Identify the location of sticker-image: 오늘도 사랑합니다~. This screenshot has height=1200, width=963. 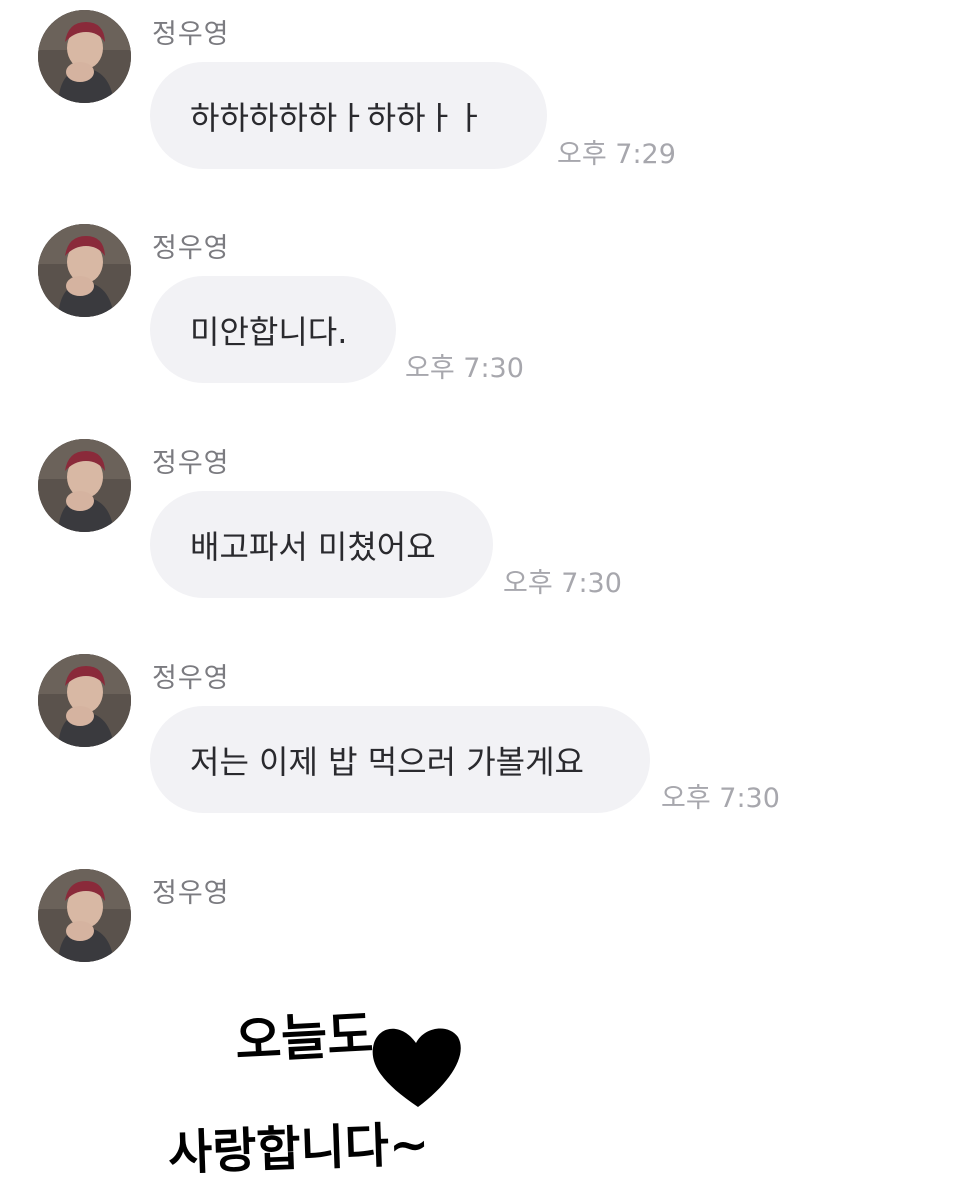
(314, 1093).